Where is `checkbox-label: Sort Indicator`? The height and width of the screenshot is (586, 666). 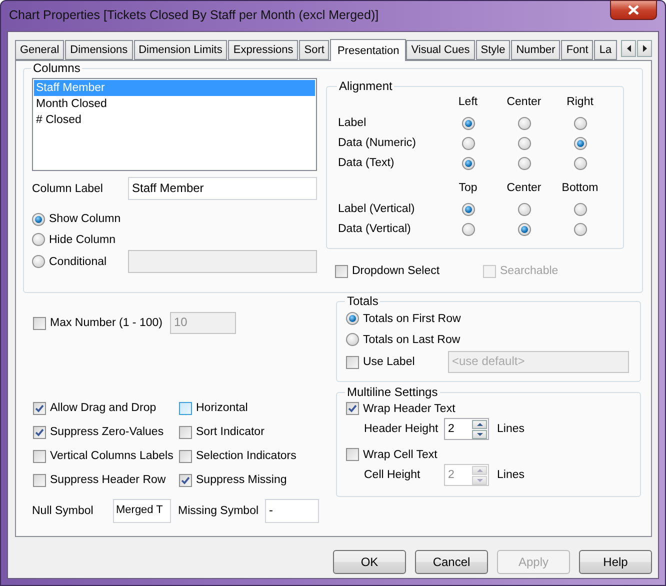 checkbox-label: Sort Indicator is located at coordinates (230, 432).